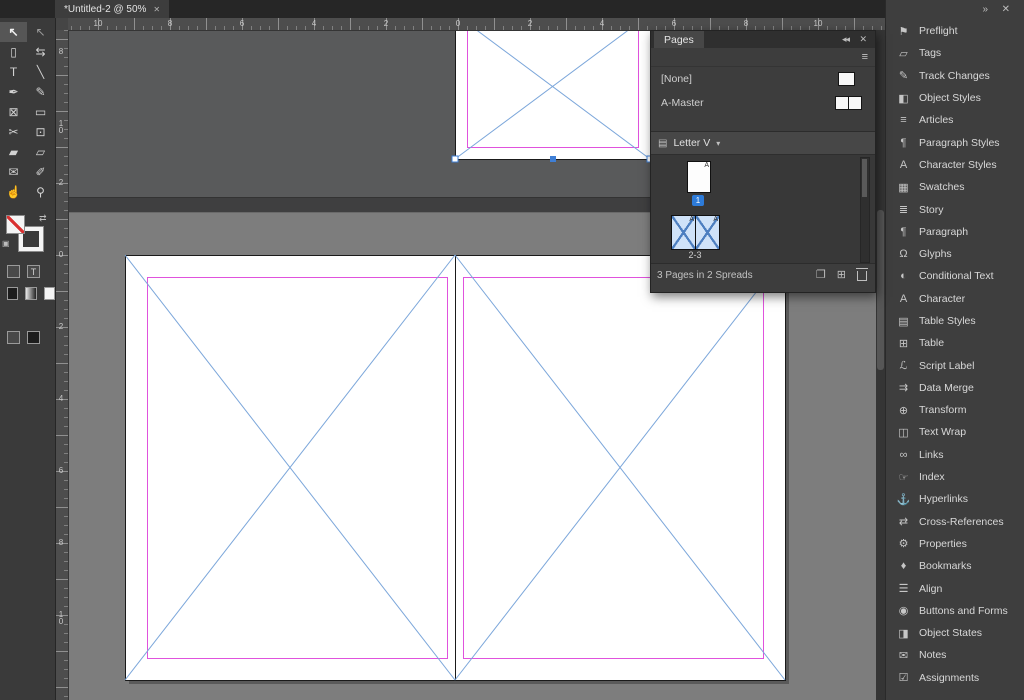 This screenshot has width=1024, height=700. Describe the element at coordinates (13, 92) in the screenshot. I see `pen-tool: ✒` at that location.